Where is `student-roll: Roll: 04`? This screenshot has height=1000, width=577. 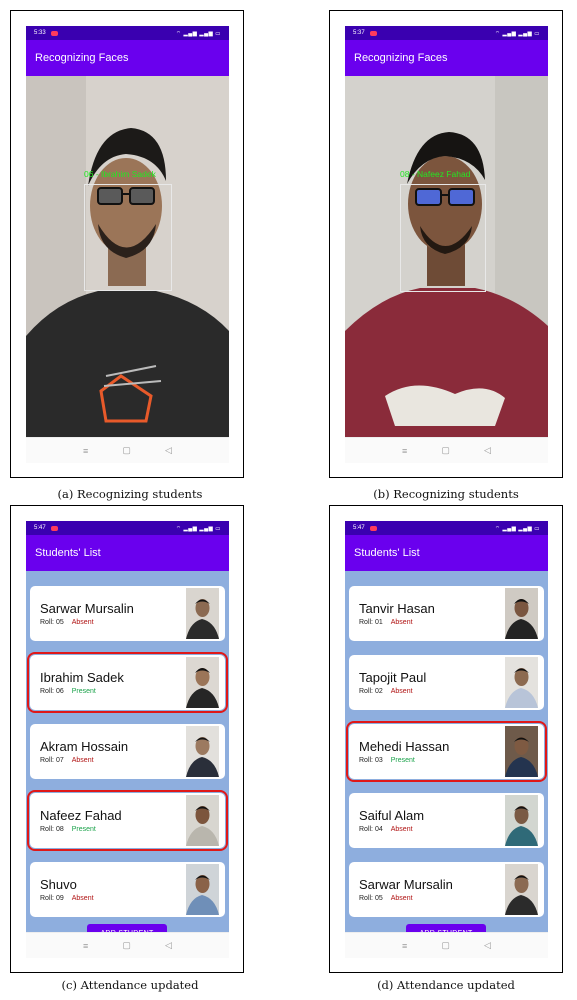 student-roll: Roll: 04 is located at coordinates (371, 829).